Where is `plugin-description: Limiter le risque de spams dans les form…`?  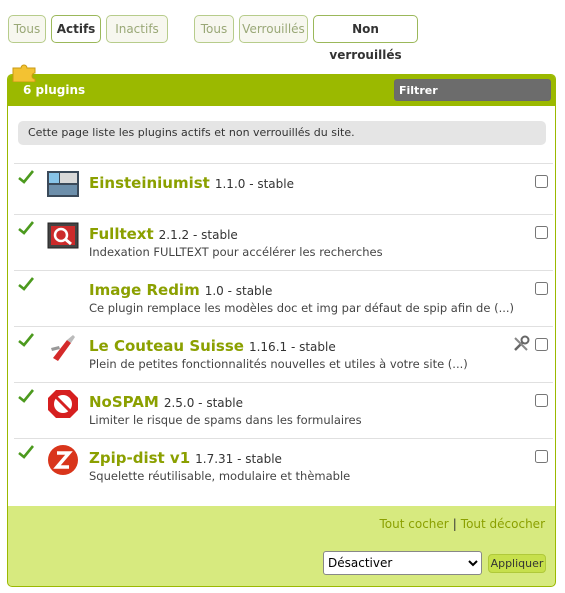 plugin-description: Limiter le risque de spams dans les form… is located at coordinates (225, 420).